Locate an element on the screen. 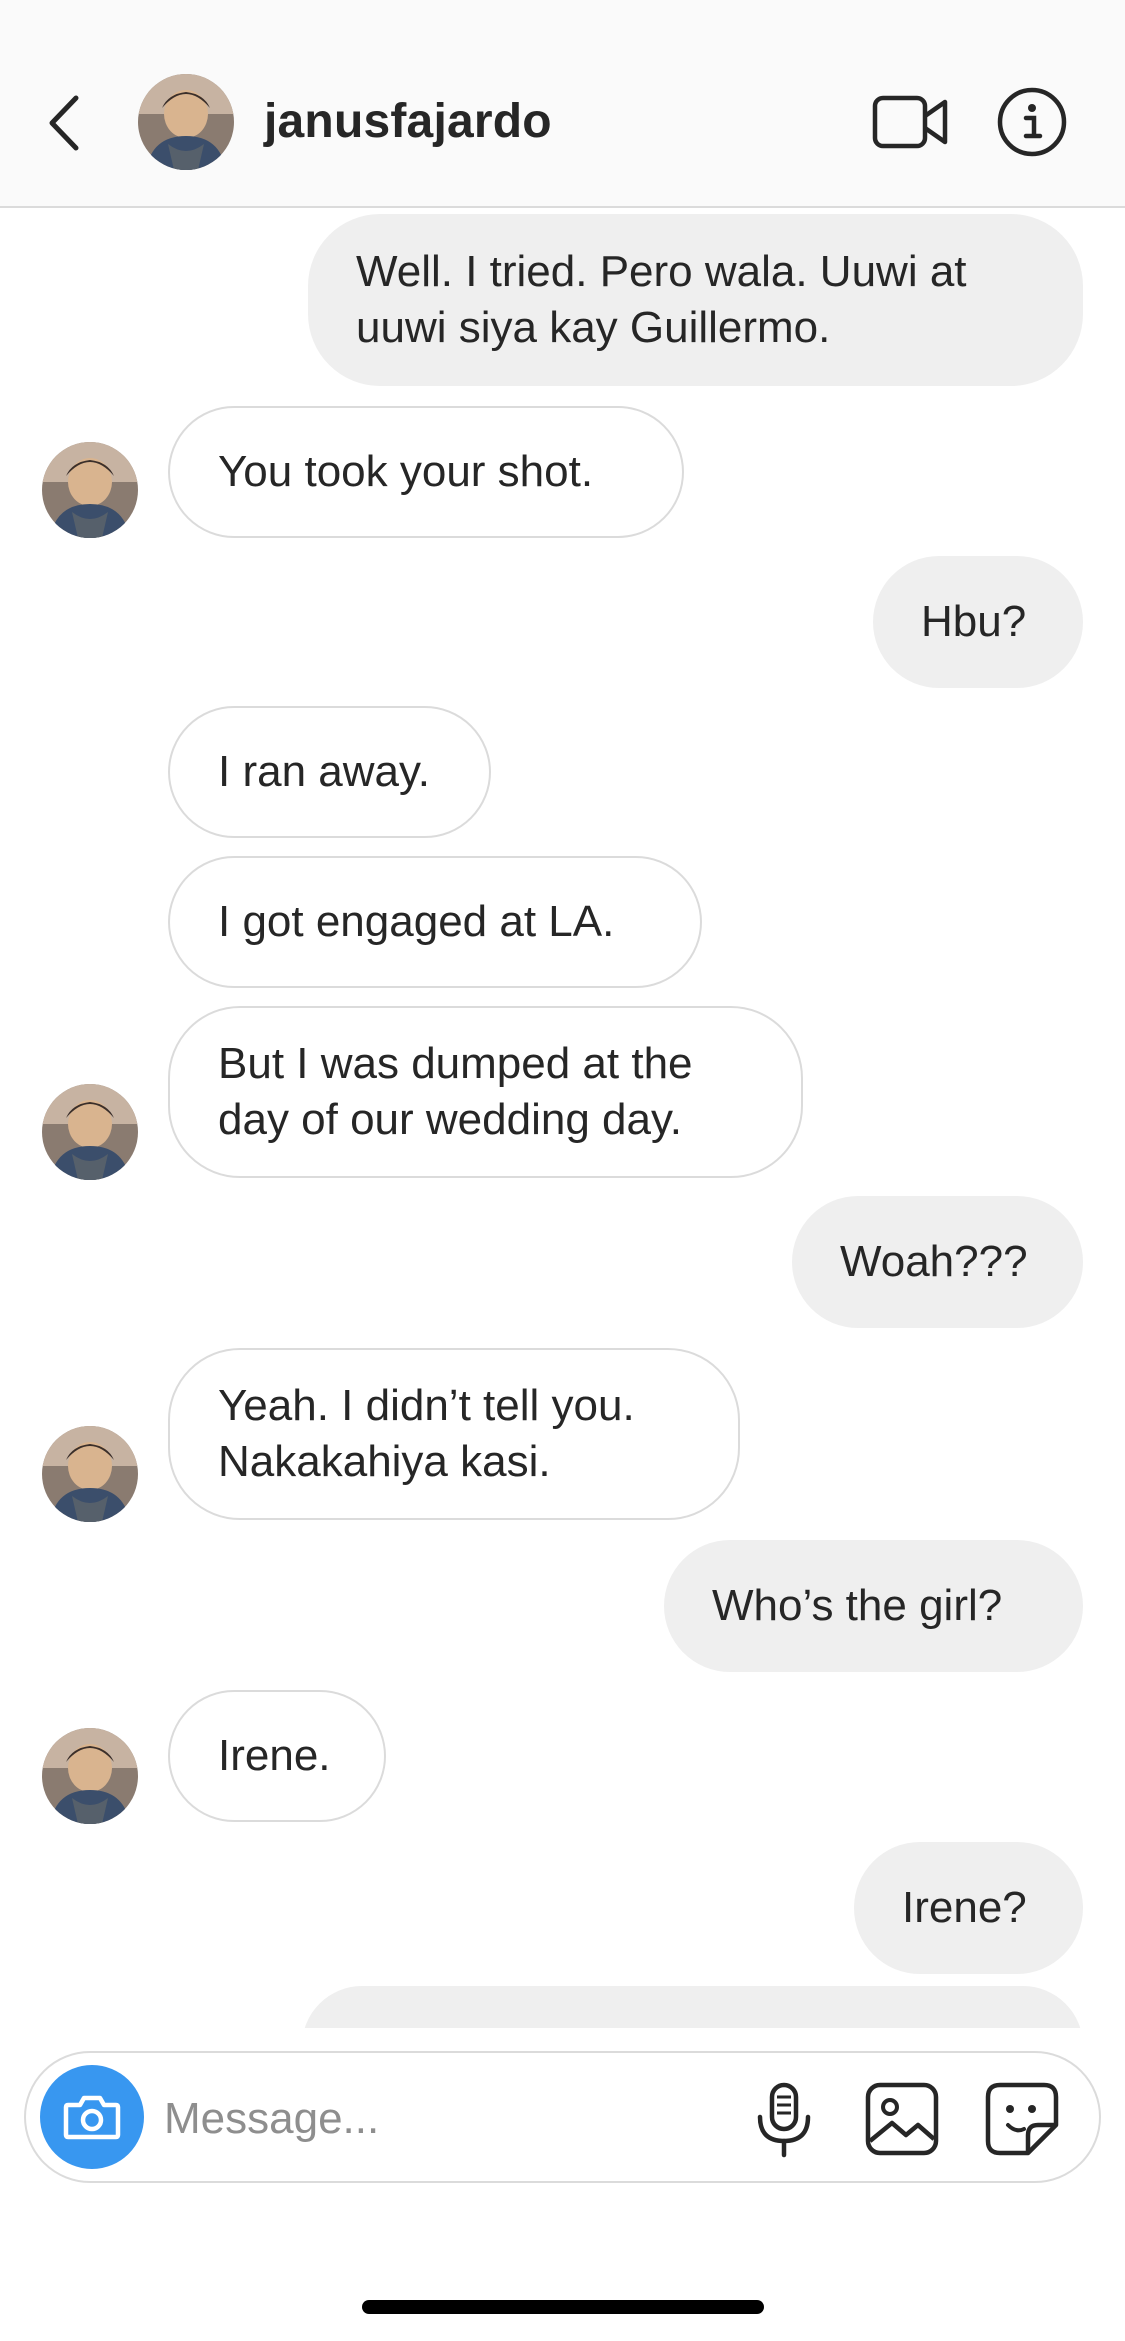 Image resolution: width=1125 pixels, height=2341 pixels. camera-icon is located at coordinates (92, 2117).